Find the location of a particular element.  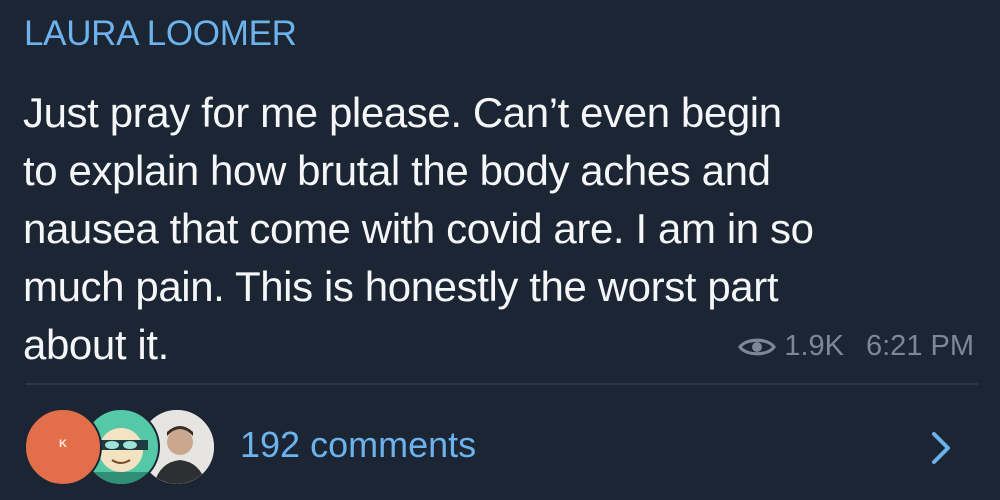

view-count: 1.9K is located at coordinates (814, 346).